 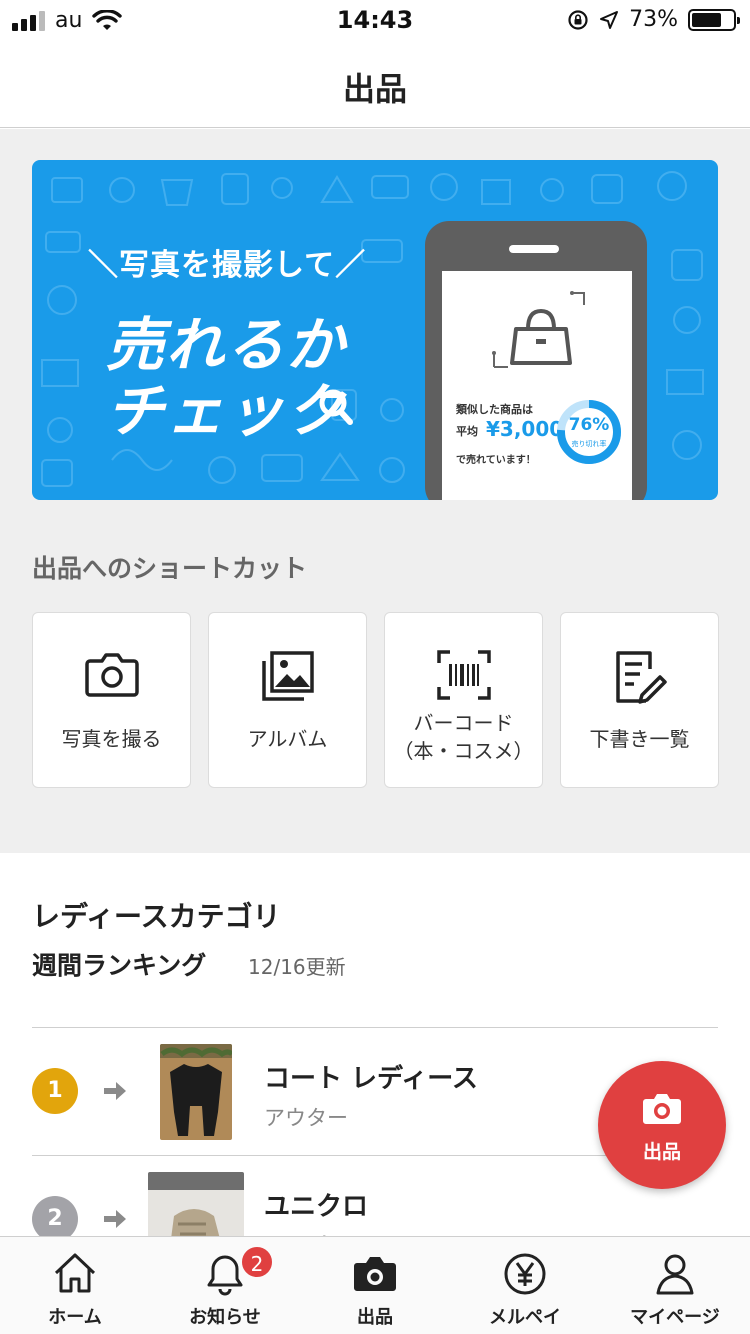 I want to click on phone-speaker, so click(x=534, y=249).